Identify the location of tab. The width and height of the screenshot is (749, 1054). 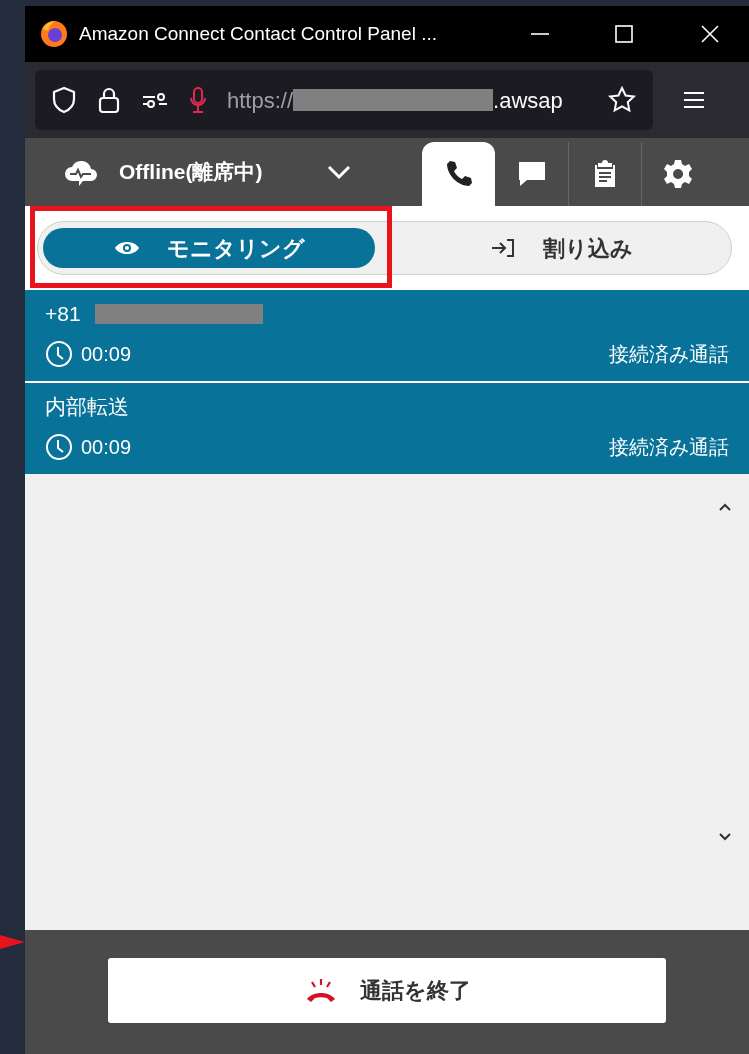
(459, 174).